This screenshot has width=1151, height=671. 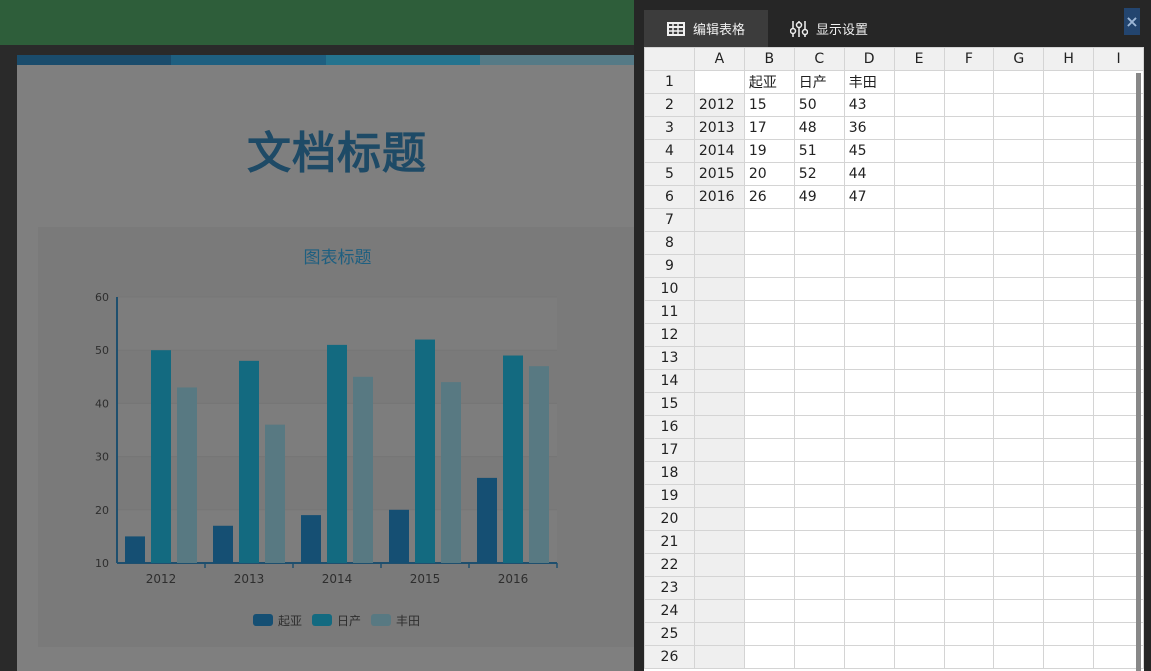 What do you see at coordinates (1019, 289) in the screenshot?
I see `cell-G10` at bounding box center [1019, 289].